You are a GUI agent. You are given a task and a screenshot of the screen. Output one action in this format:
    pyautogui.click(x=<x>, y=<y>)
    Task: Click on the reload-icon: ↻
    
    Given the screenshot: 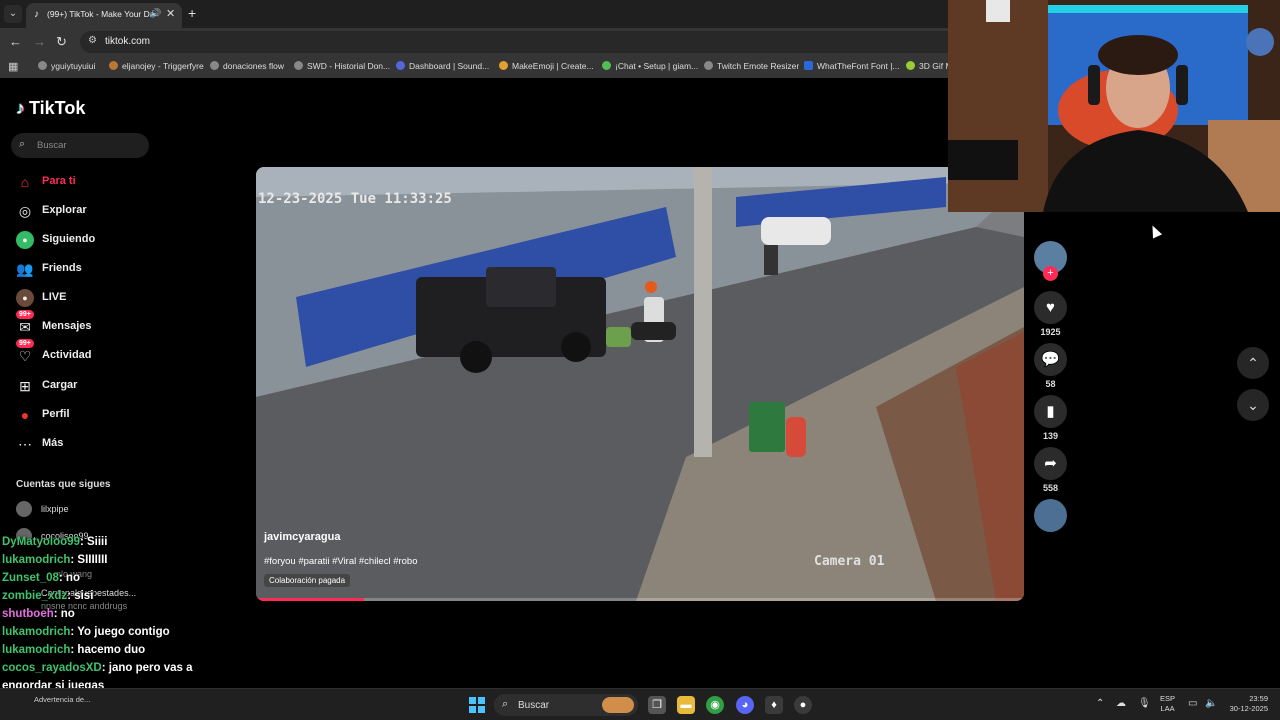 What is the action you would take?
    pyautogui.click(x=61, y=42)
    